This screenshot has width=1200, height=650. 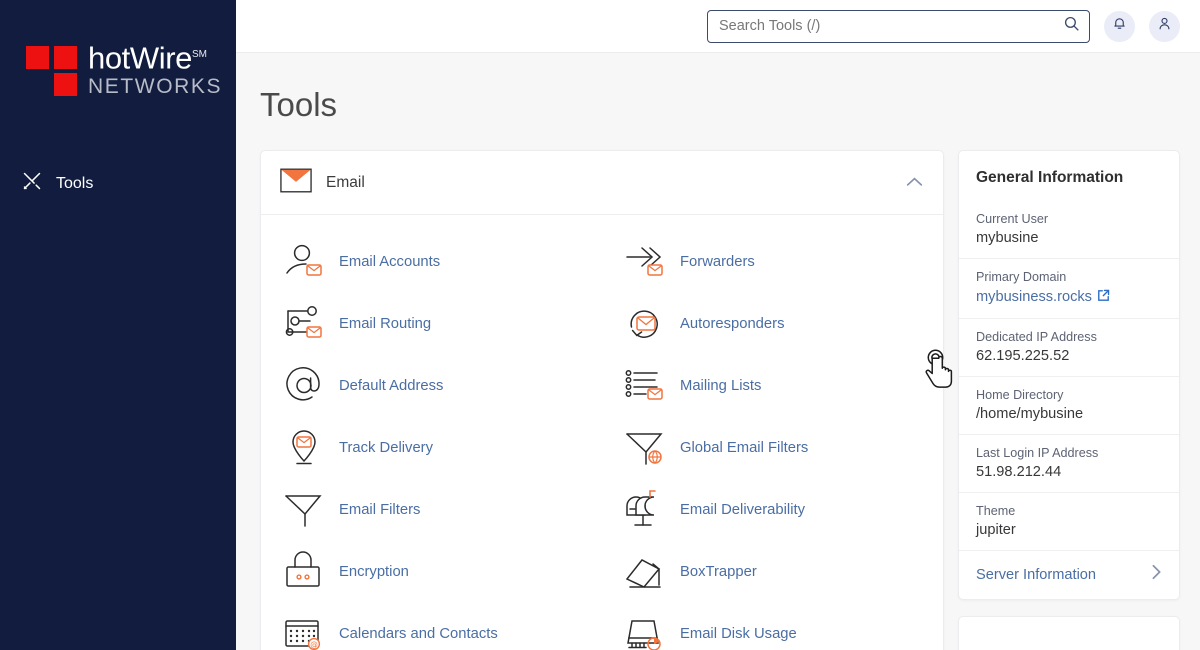 I want to click on primary-domain-link: mybusiness.rocks, so click(x=1043, y=297).